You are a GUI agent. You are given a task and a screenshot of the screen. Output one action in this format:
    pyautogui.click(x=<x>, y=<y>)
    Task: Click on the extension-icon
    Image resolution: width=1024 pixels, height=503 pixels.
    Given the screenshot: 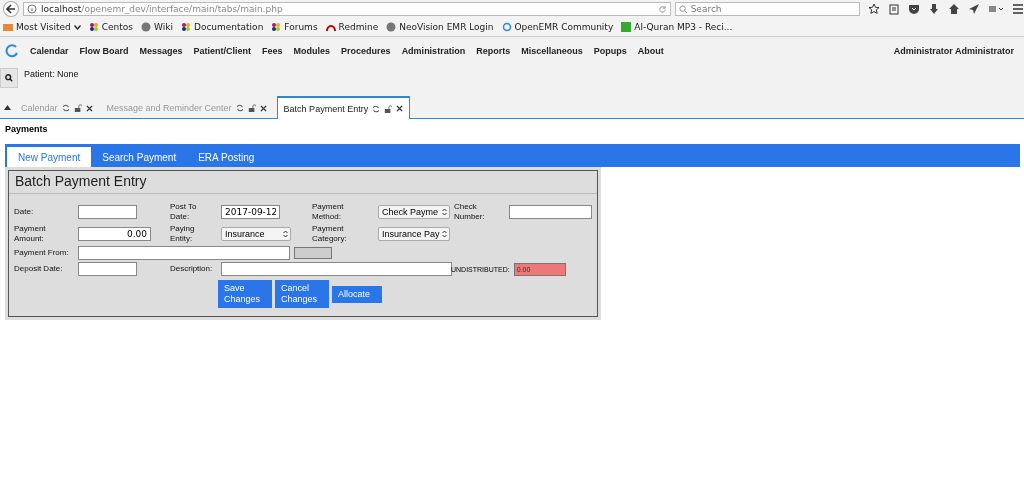 What is the action you would take?
    pyautogui.click(x=996, y=9)
    